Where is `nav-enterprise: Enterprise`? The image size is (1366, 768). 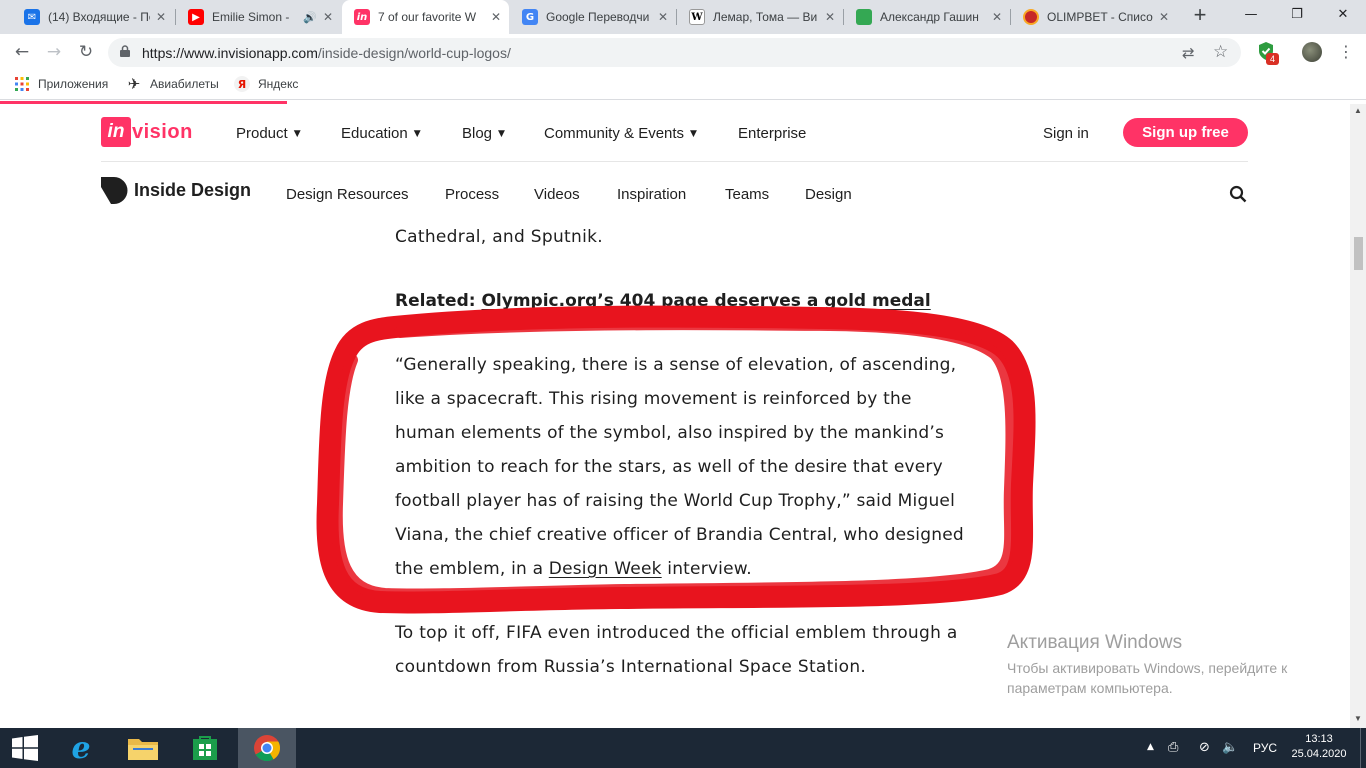
nav-enterprise: Enterprise is located at coordinates (772, 133).